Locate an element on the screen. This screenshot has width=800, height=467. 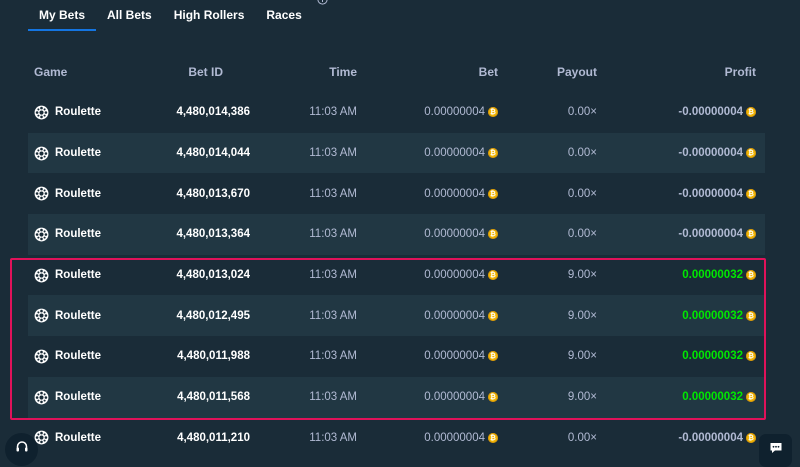
bet-id: 4,480,011,988 is located at coordinates (195, 356).